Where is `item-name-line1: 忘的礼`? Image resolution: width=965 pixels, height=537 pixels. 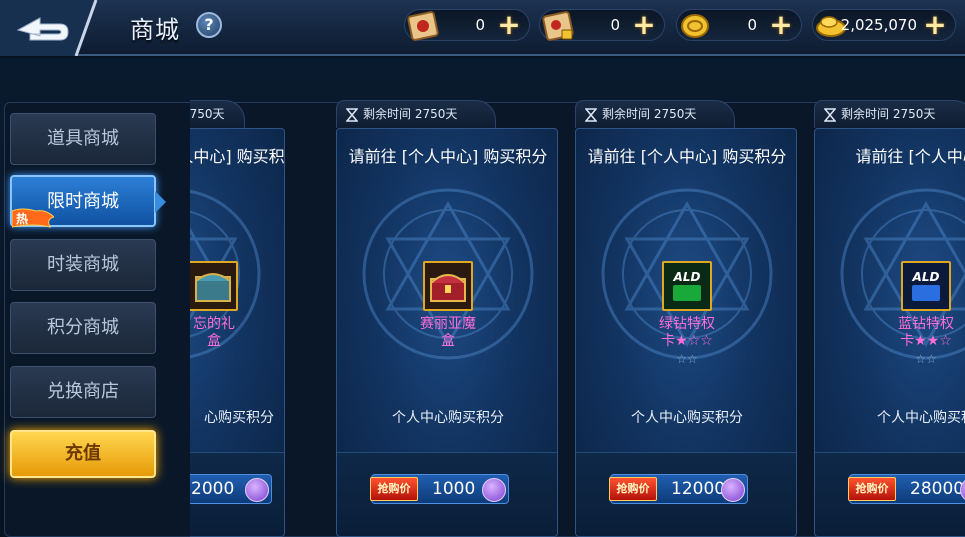
item-name-line1: 忘的礼 is located at coordinates (214, 324).